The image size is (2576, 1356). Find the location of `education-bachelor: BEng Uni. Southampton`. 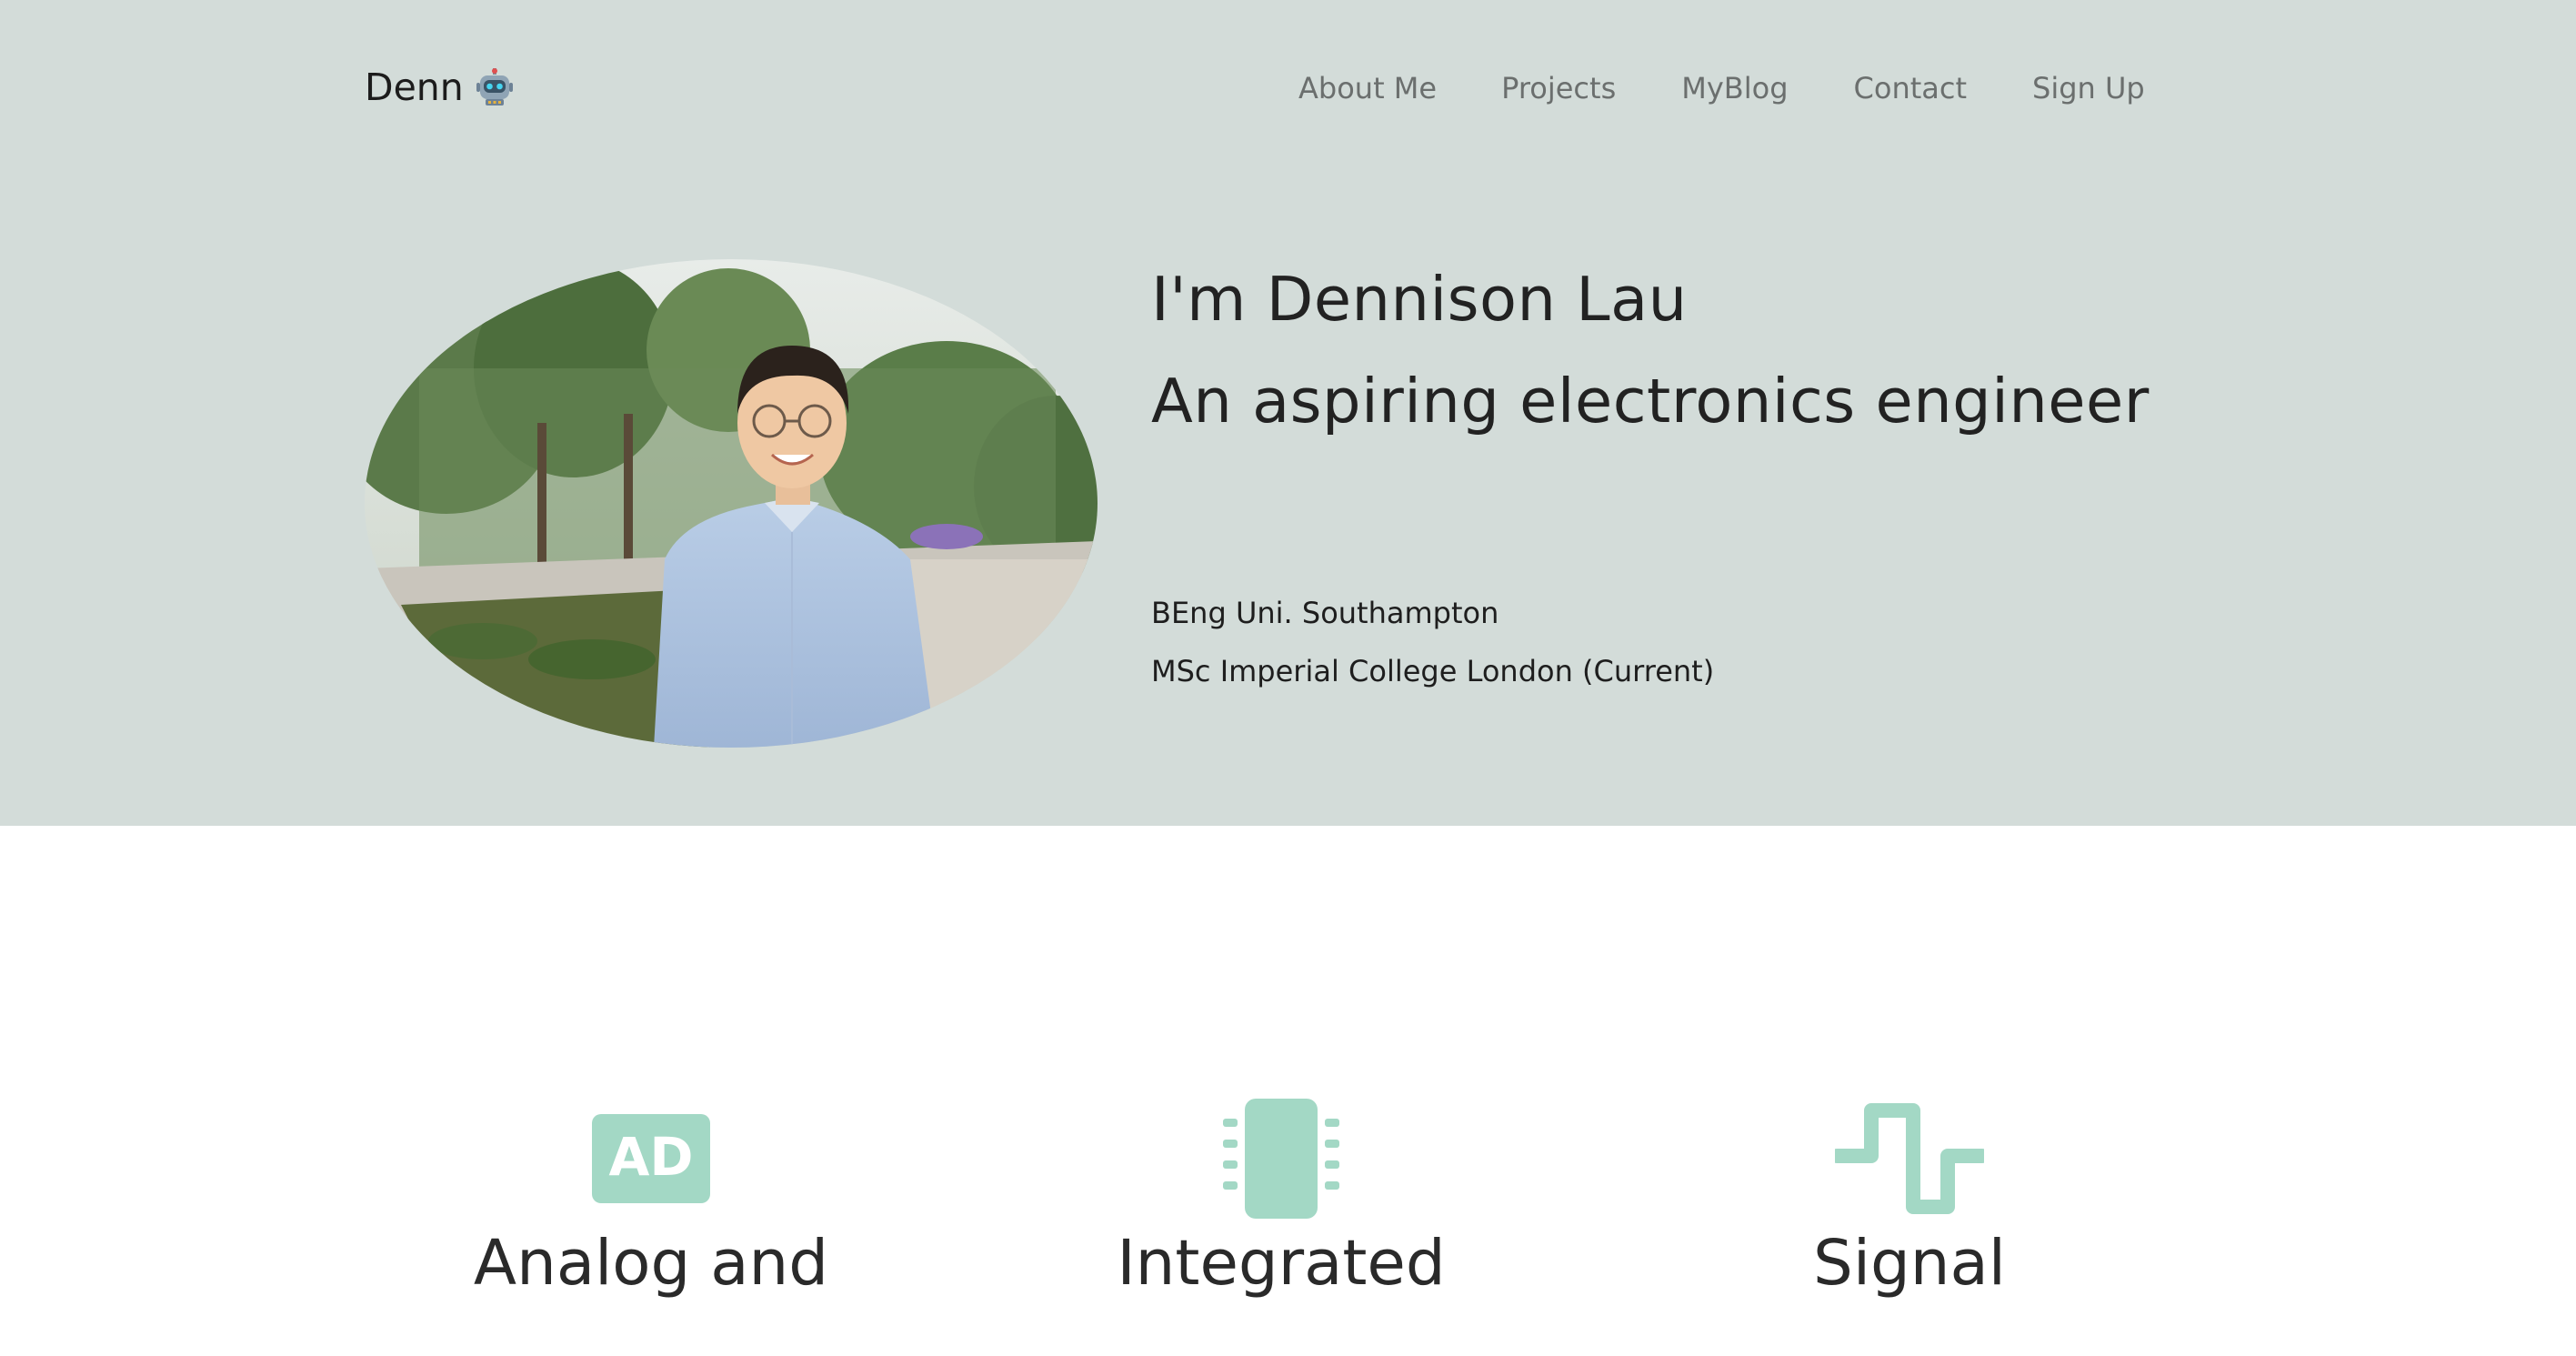

education-bachelor: BEng Uni. Southampton is located at coordinates (1325, 613).